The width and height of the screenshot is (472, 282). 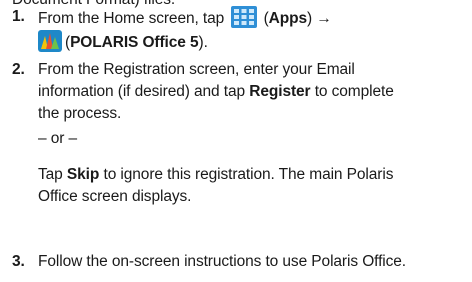 I want to click on step-text: the process., so click(x=80, y=113).